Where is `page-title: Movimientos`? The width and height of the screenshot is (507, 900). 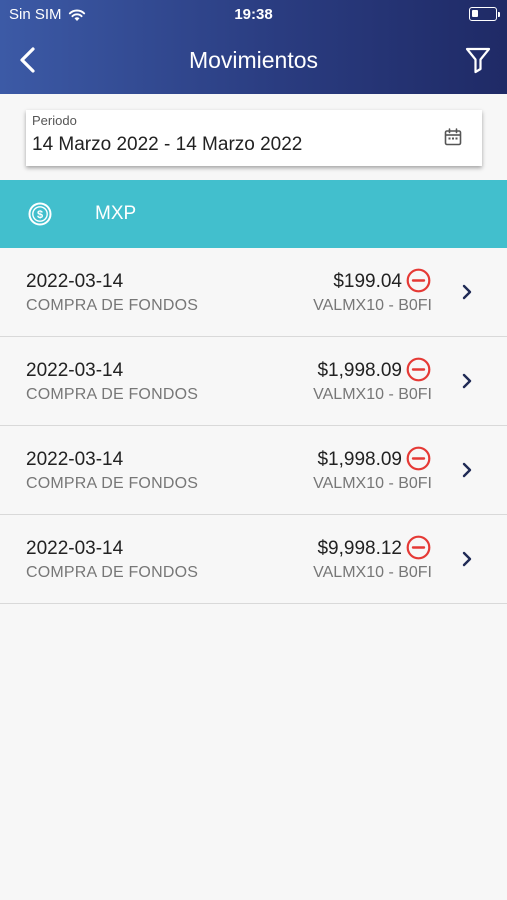
page-title: Movimientos is located at coordinates (253, 60).